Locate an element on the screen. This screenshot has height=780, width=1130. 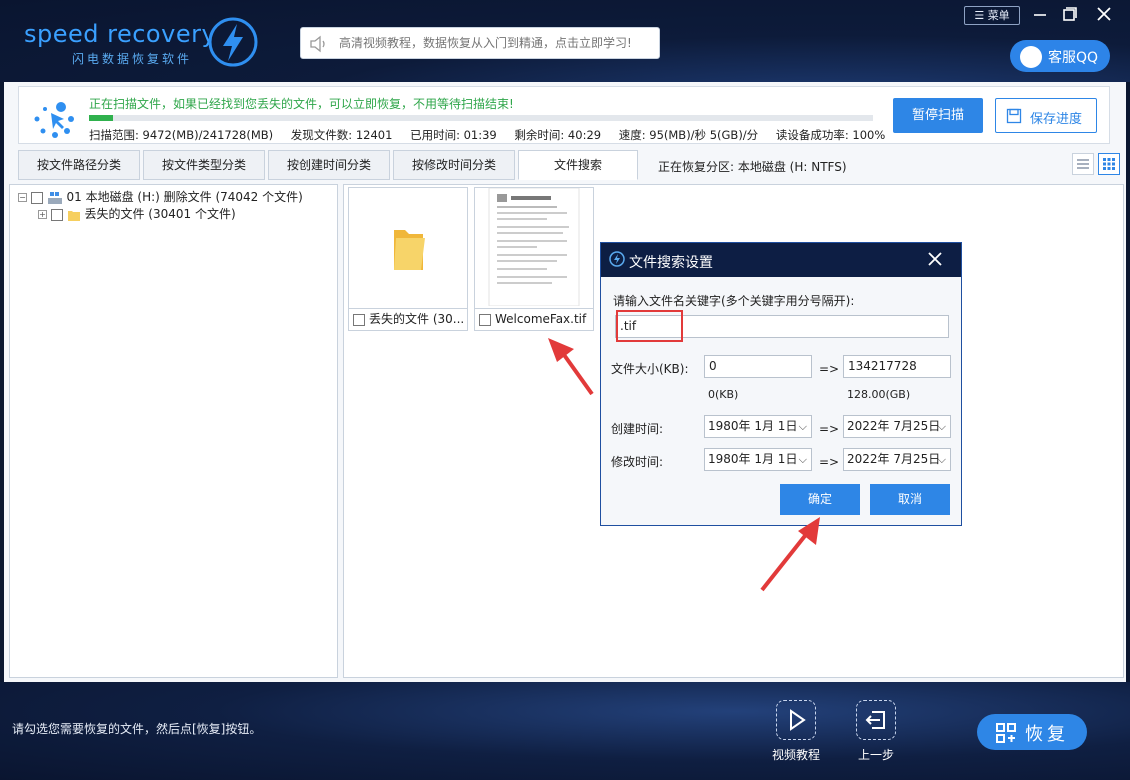
menu-icon: ☰ is located at coordinates (979, 15).